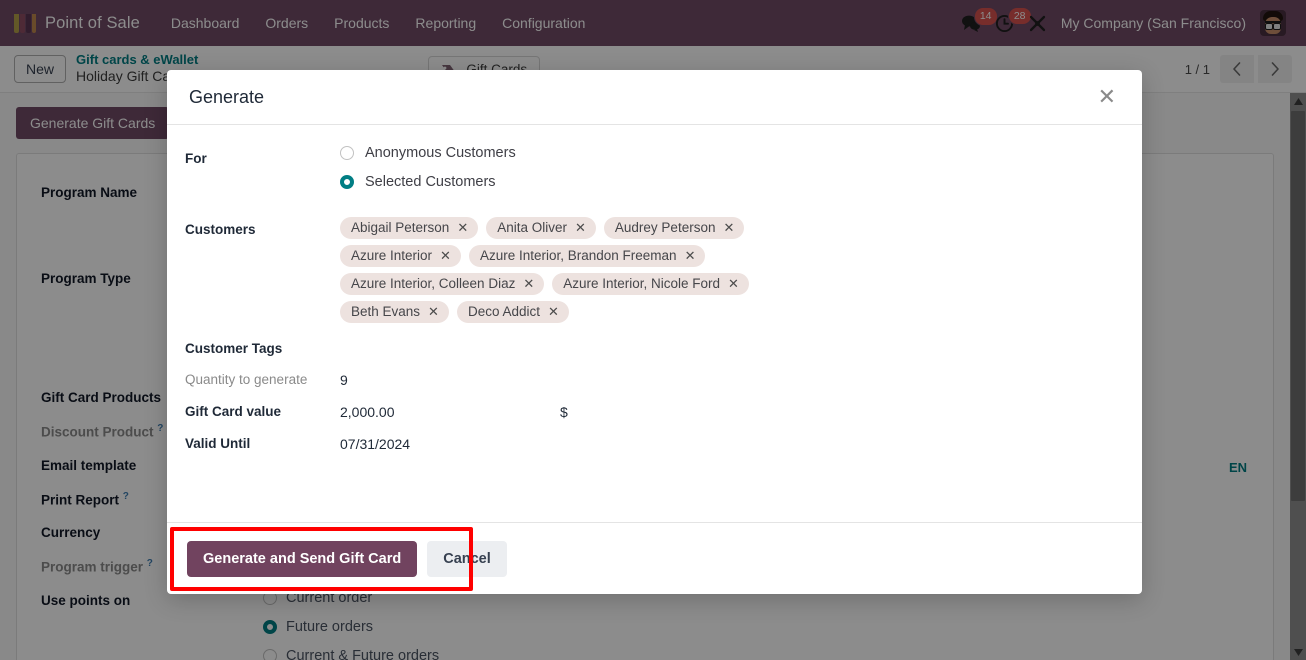 The image size is (1306, 660). Describe the element at coordinates (654, 558) in the screenshot. I see `dialog-footer: Generate and Send Gift Card Cancel` at that location.